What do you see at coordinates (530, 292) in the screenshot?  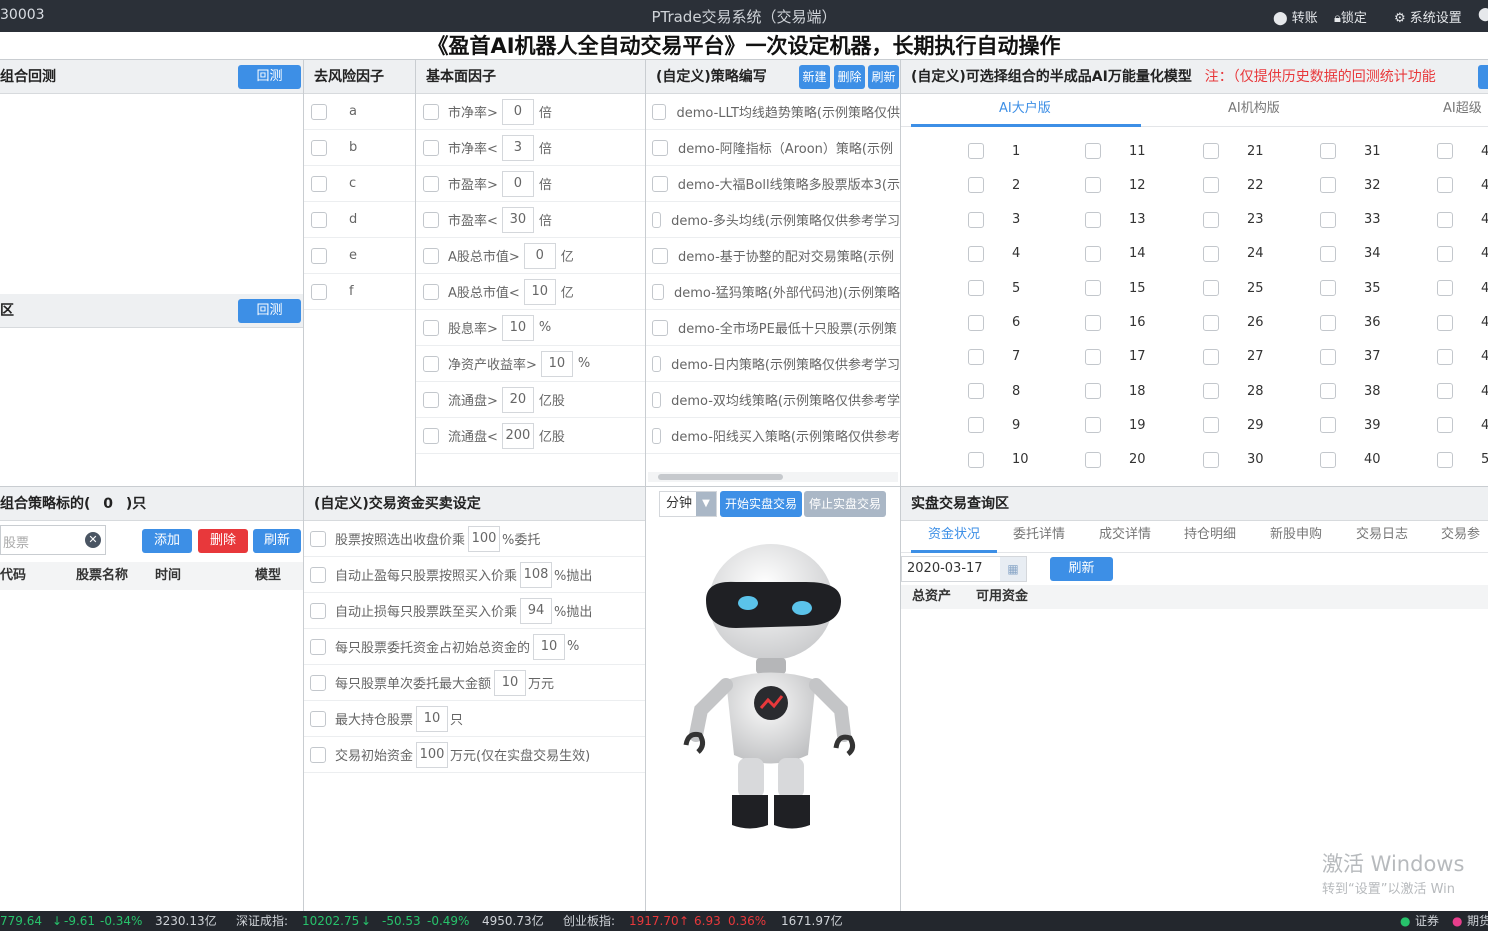 I see `fundamental-factor-row: A股总市值< 10 亿` at bounding box center [530, 292].